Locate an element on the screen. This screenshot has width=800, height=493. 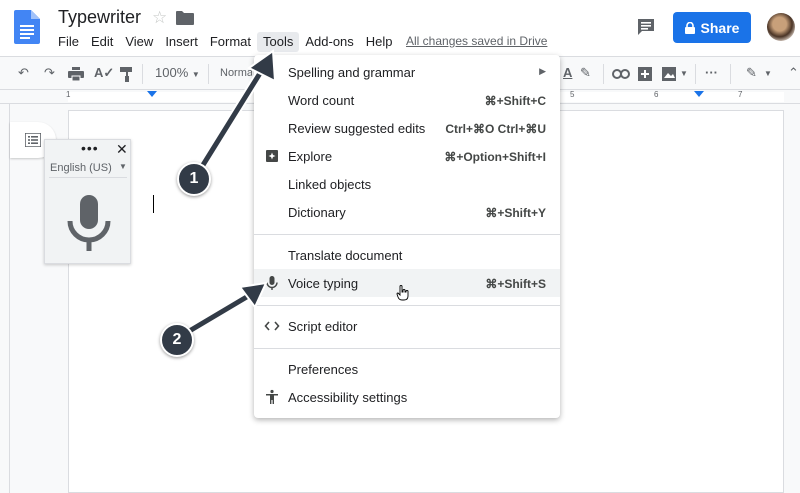
folder-icon is located at coordinates (185, 18).